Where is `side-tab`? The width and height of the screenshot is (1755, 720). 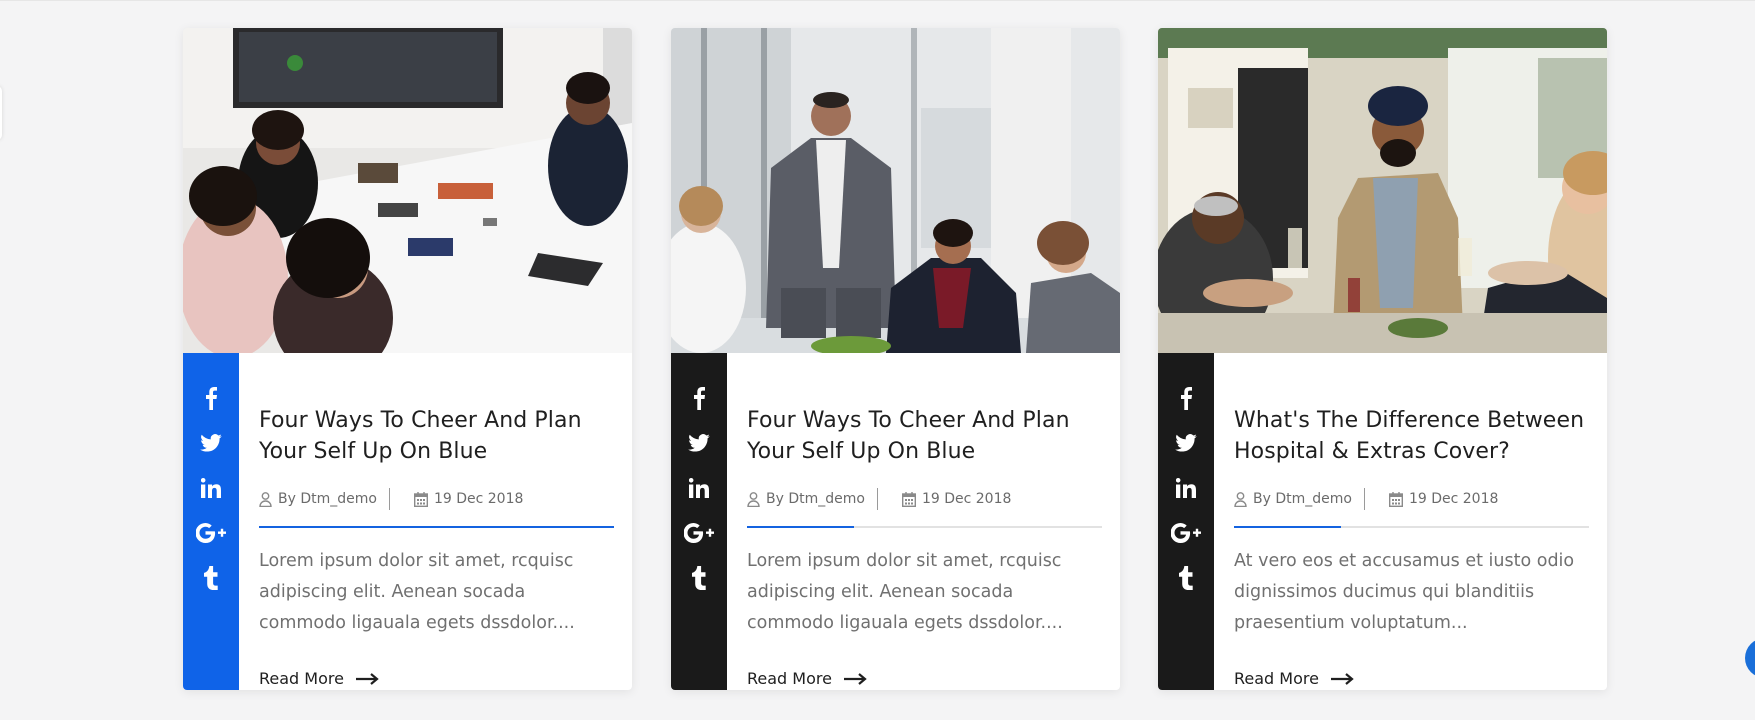 side-tab is located at coordinates (1, 113).